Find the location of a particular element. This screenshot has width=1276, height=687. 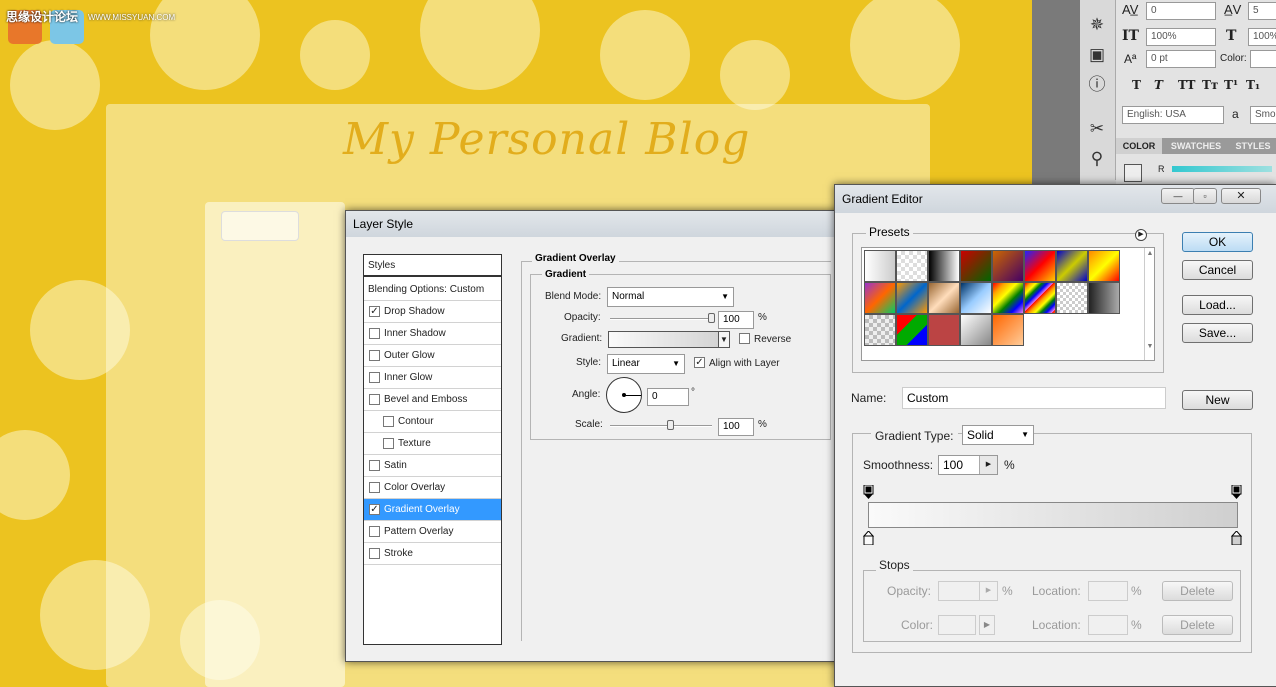

subscript-icon: T₁ is located at coordinates (1253, 85).